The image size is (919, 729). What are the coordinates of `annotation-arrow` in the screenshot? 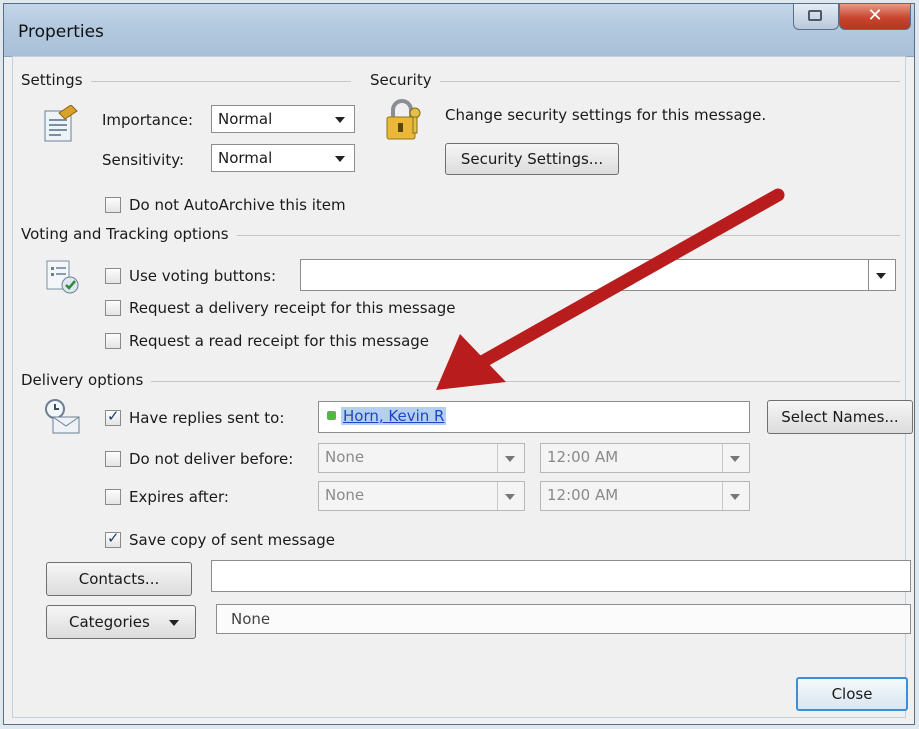 It's located at (610, 289).